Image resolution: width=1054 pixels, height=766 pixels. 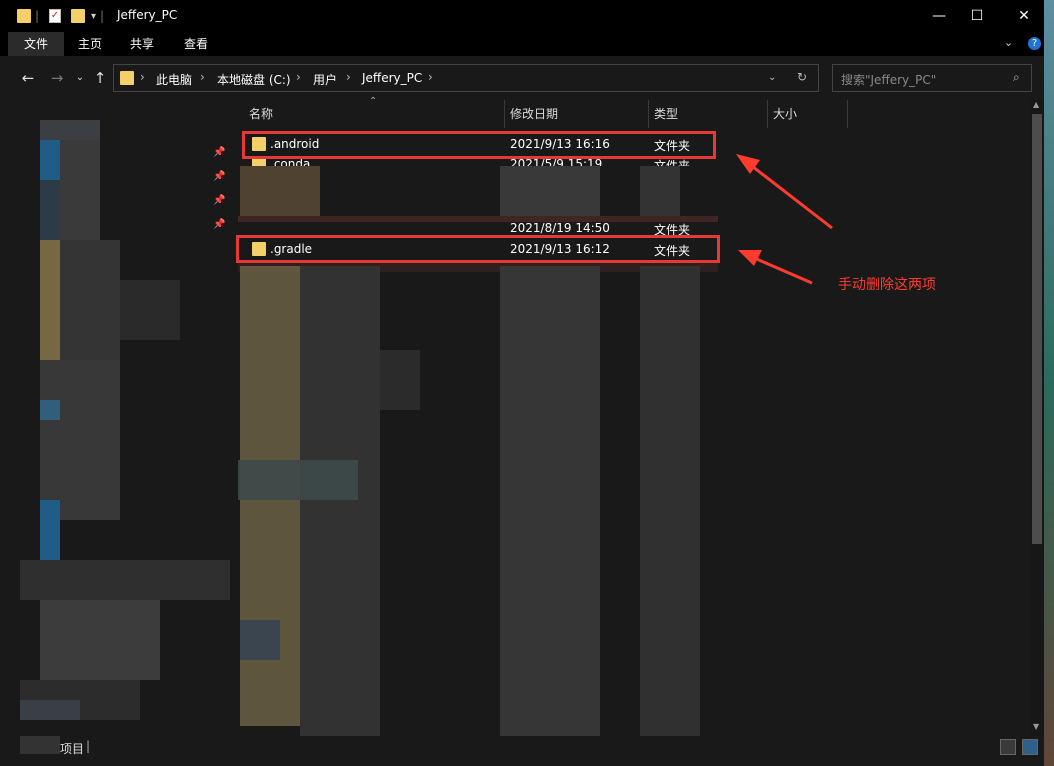 I want to click on annotation-arrowhead, so click(x=750, y=258).